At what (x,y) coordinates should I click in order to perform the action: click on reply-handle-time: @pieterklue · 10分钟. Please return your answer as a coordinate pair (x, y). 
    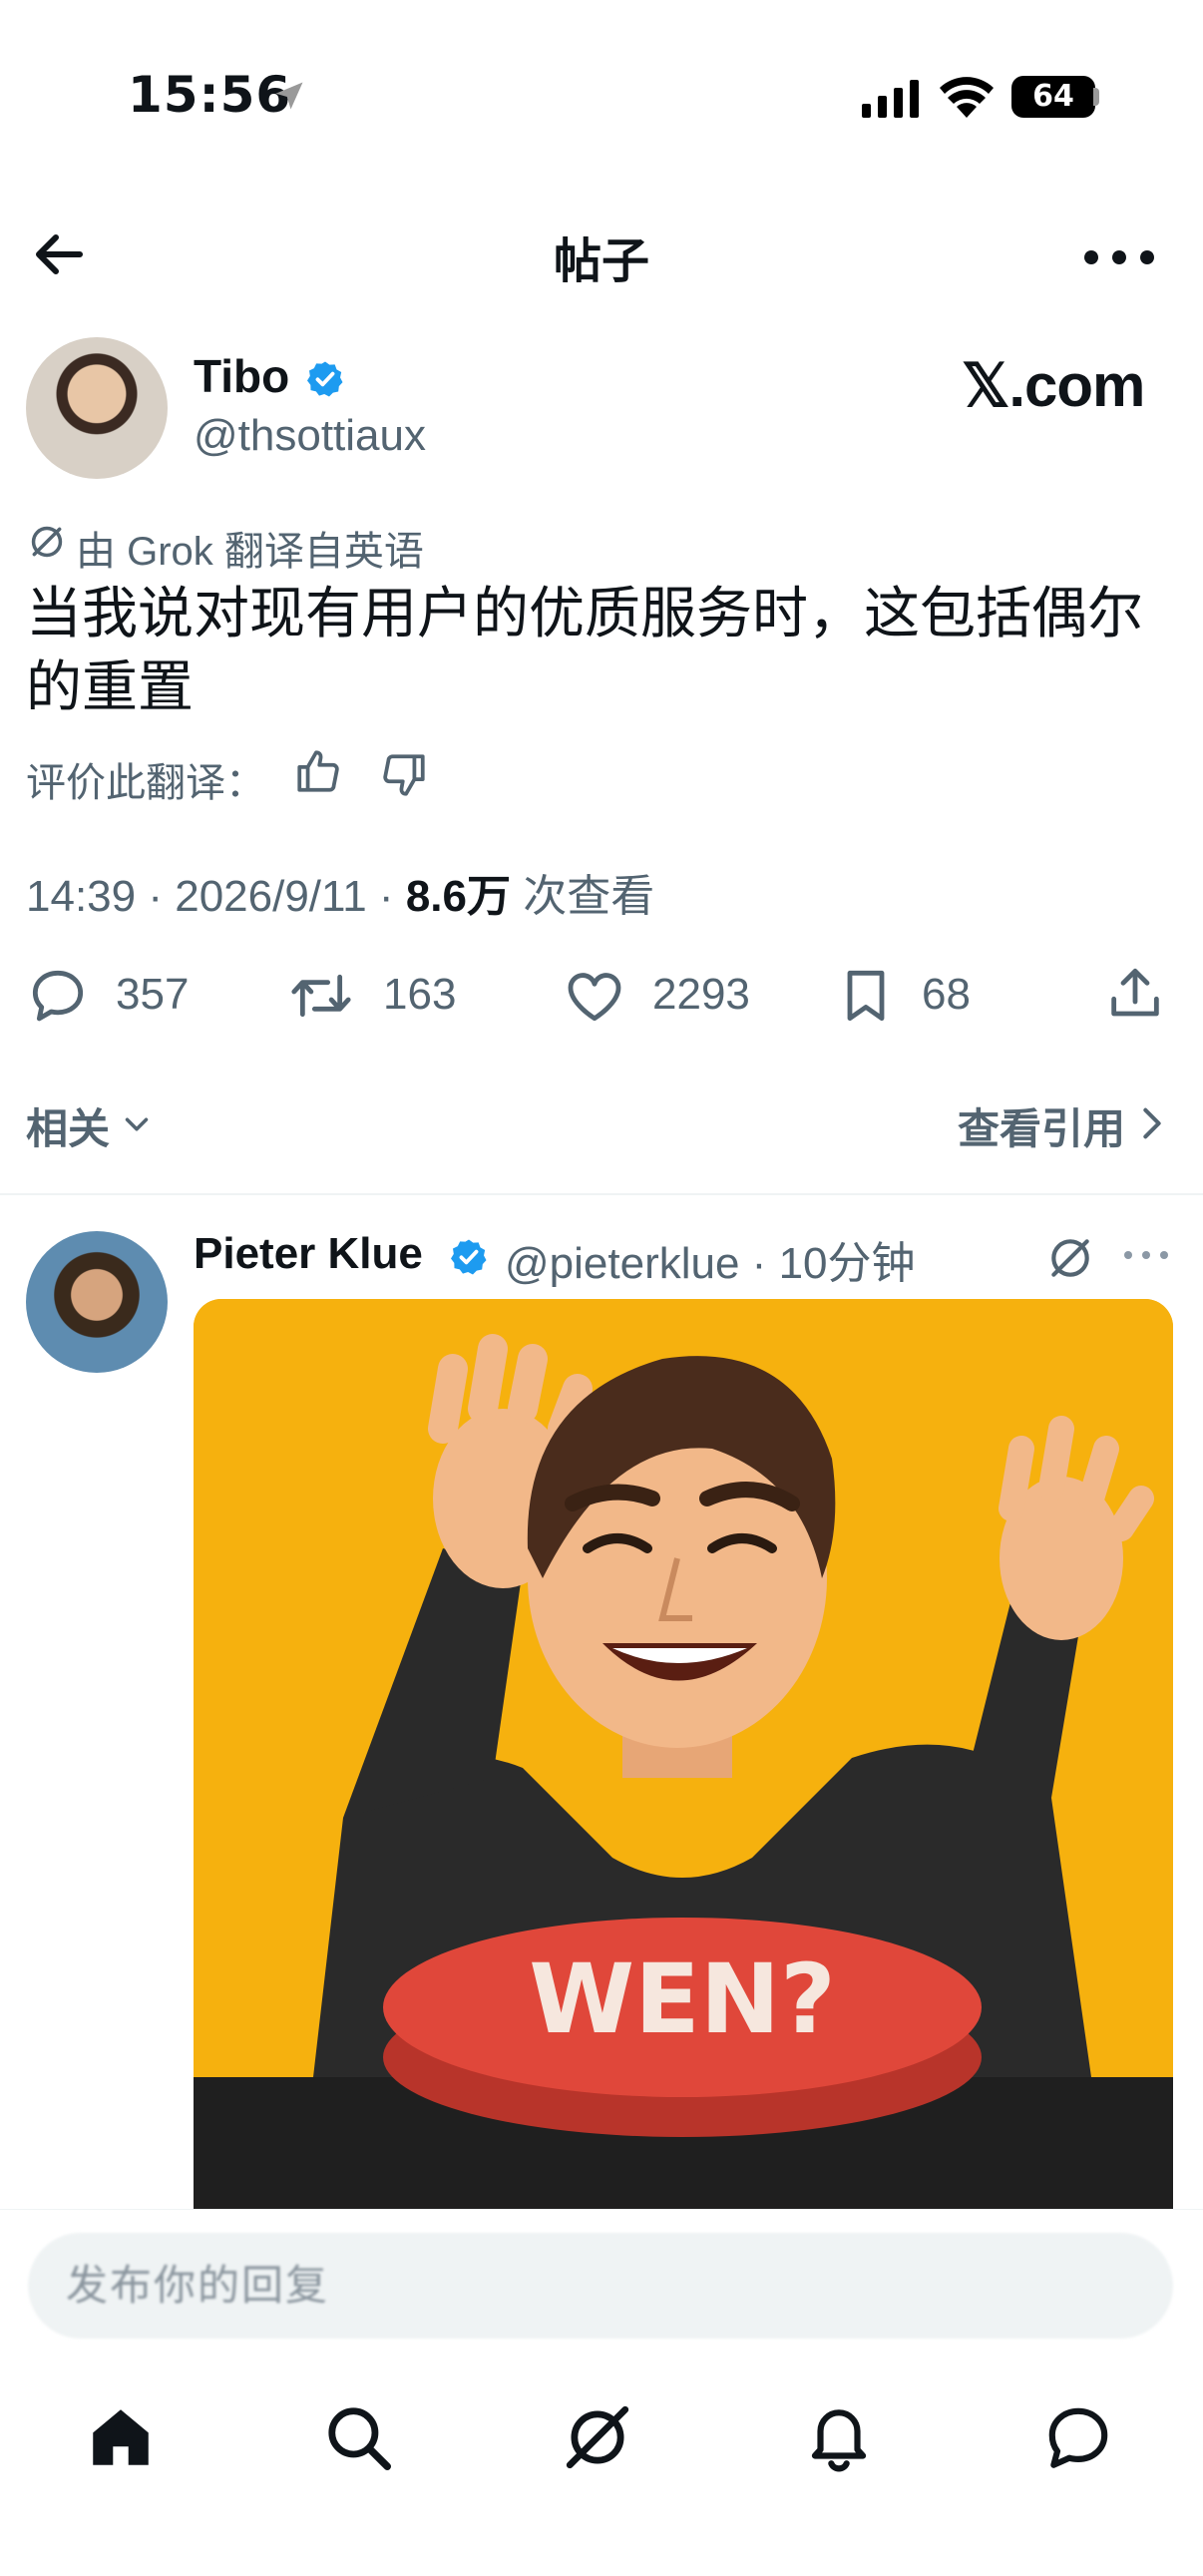
    Looking at the image, I should click on (710, 1259).